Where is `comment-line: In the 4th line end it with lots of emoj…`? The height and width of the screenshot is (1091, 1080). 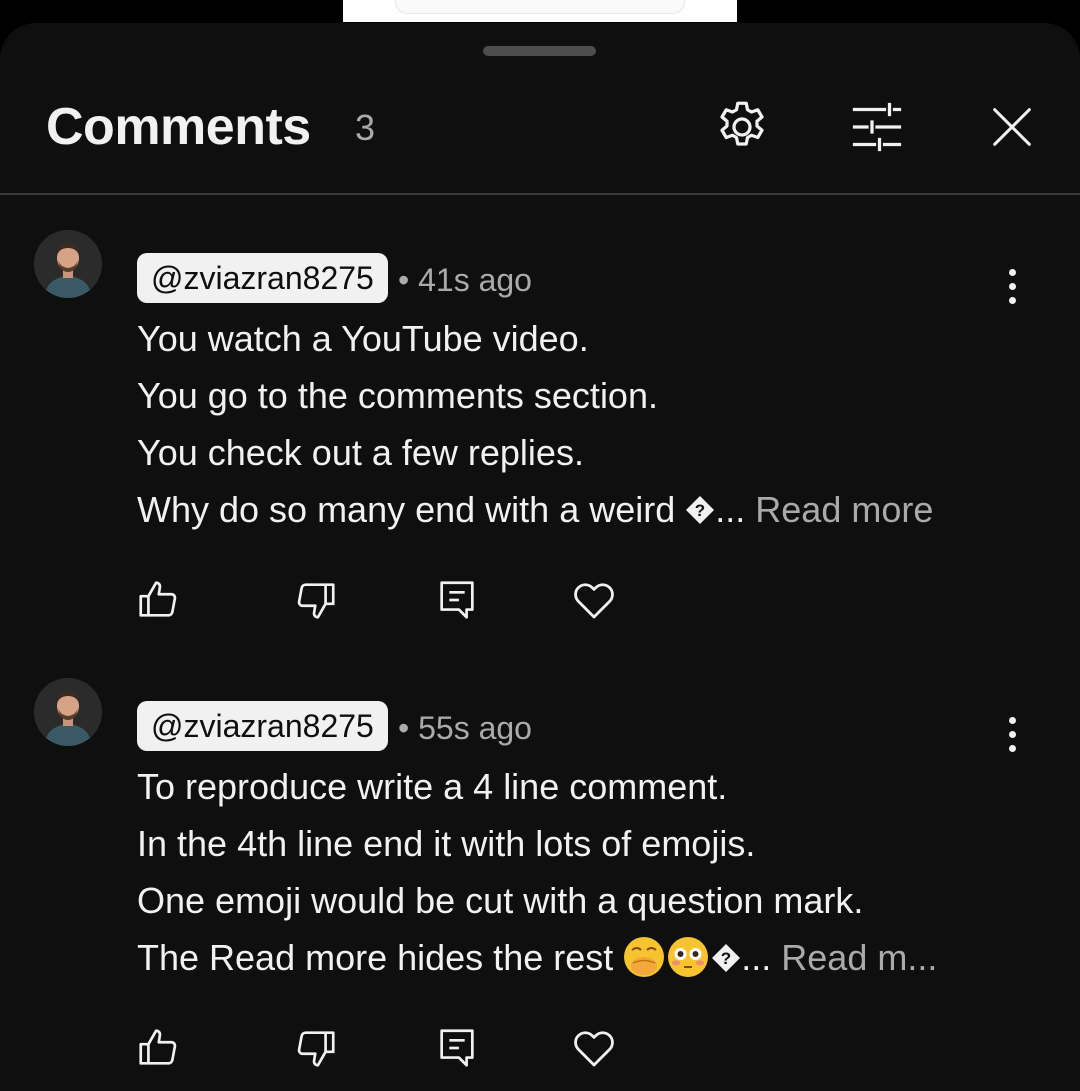
comment-line: In the 4th line end it with lots of emoj… is located at coordinates (446, 843).